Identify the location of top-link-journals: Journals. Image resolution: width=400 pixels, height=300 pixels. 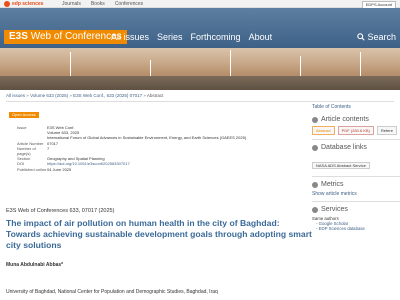
(71, 4).